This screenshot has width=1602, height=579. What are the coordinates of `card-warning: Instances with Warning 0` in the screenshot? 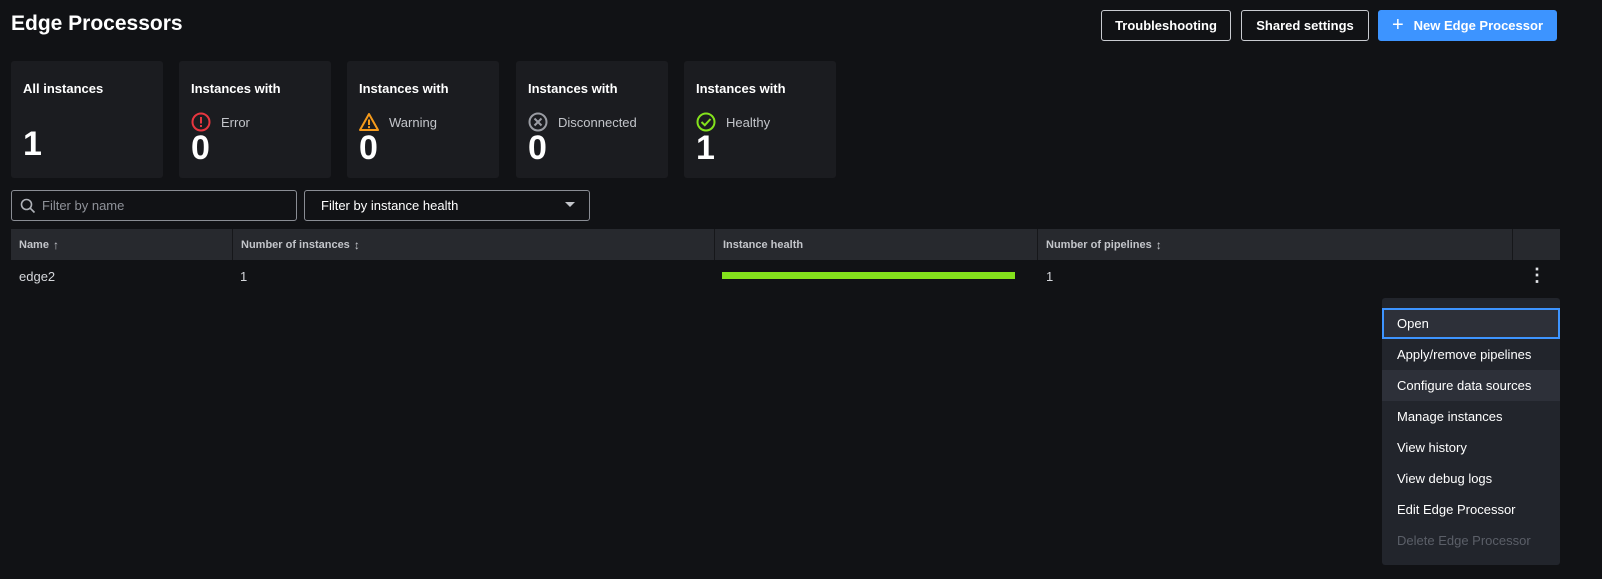 It's located at (423, 119).